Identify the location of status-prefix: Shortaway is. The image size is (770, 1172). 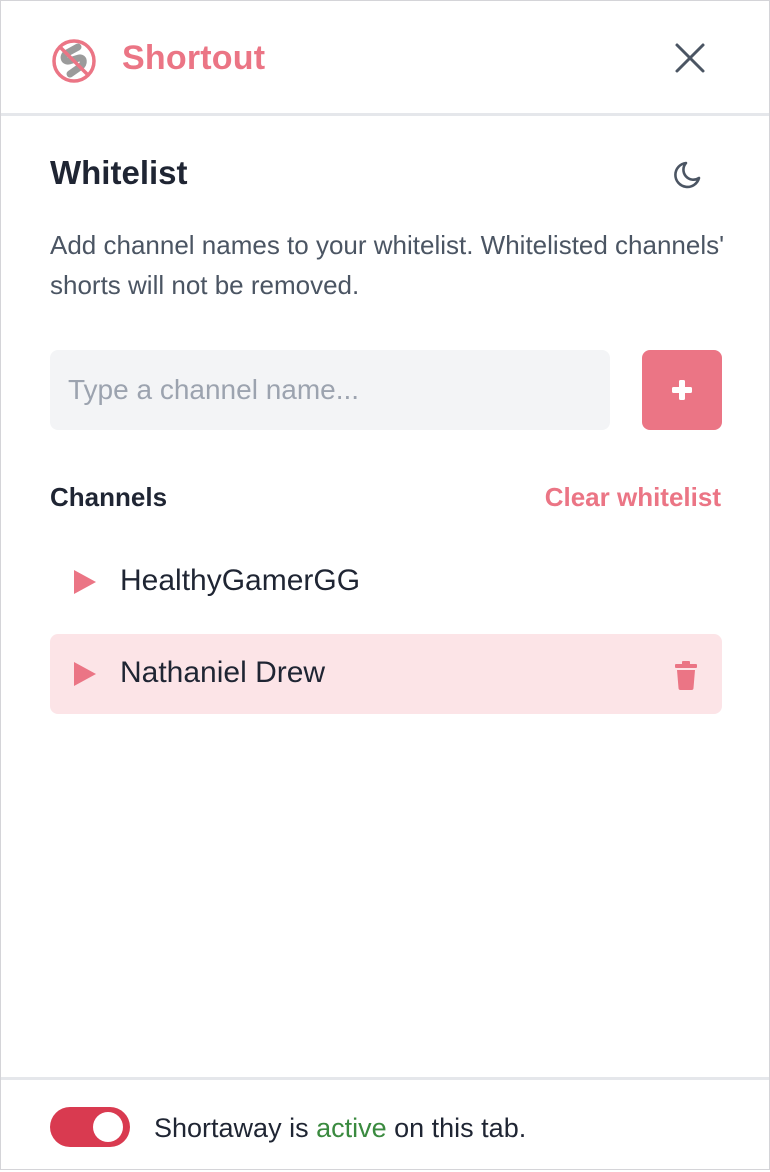
(235, 1128).